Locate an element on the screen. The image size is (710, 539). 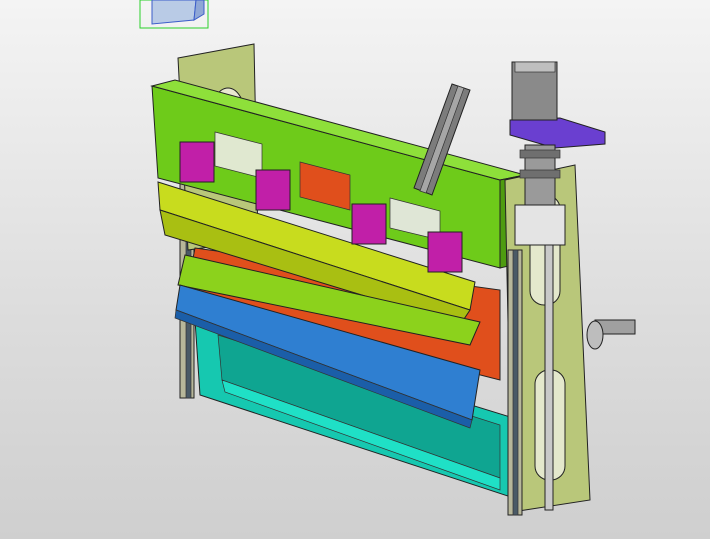
view-cube-icon is located at coordinates (174, 14).